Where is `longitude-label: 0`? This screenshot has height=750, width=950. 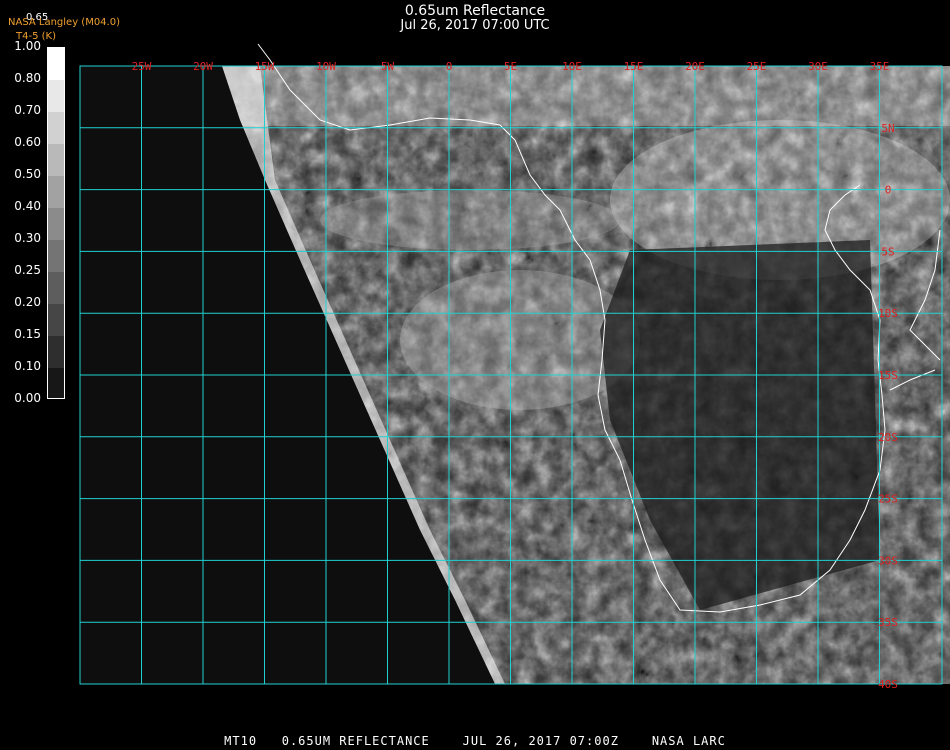 longitude-label: 0 is located at coordinates (449, 66).